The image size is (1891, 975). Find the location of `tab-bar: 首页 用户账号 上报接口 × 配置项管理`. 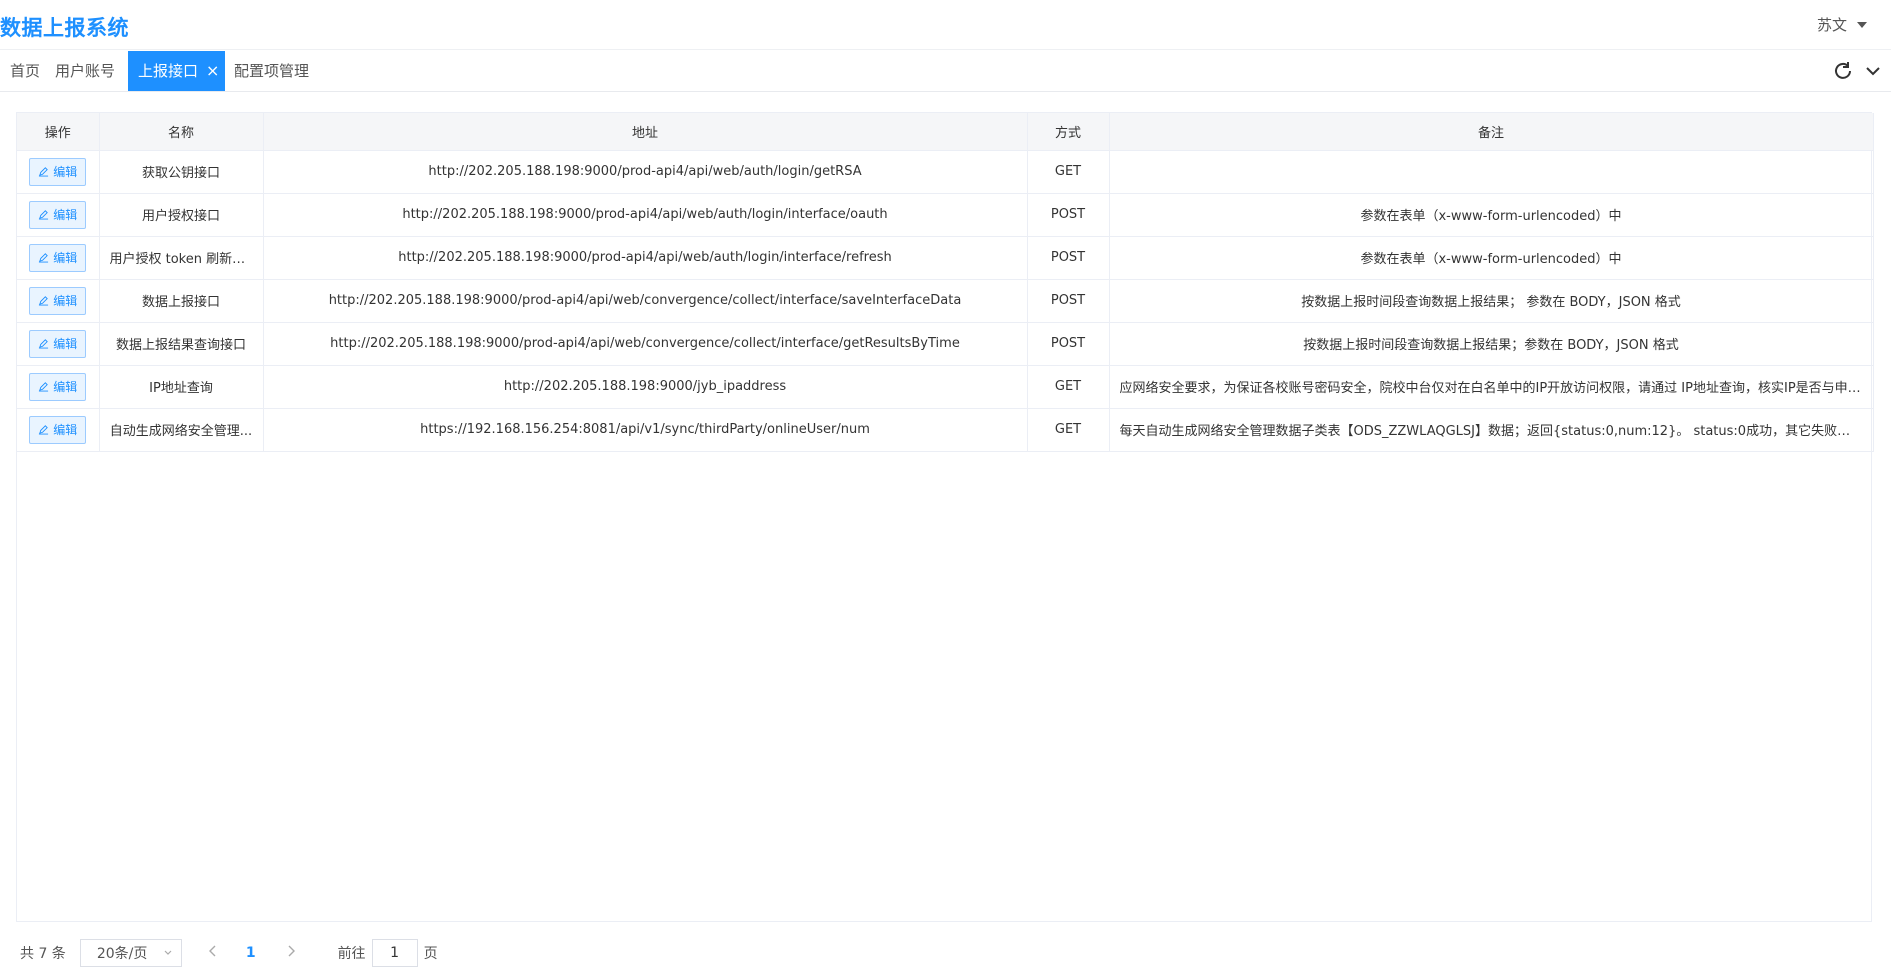

tab-bar: 首页 用户账号 上报接口 × 配置项管理 is located at coordinates (945, 71).